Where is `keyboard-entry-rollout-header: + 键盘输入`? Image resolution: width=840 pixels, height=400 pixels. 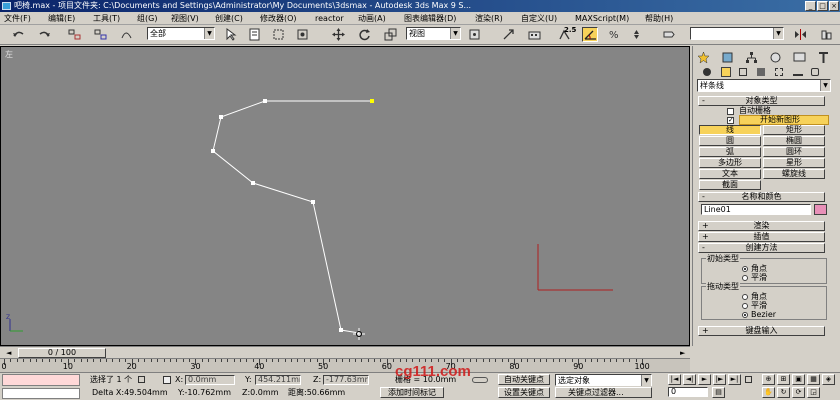
keyboard-entry-rollout-header: + 键盘输入 is located at coordinates (761, 331).